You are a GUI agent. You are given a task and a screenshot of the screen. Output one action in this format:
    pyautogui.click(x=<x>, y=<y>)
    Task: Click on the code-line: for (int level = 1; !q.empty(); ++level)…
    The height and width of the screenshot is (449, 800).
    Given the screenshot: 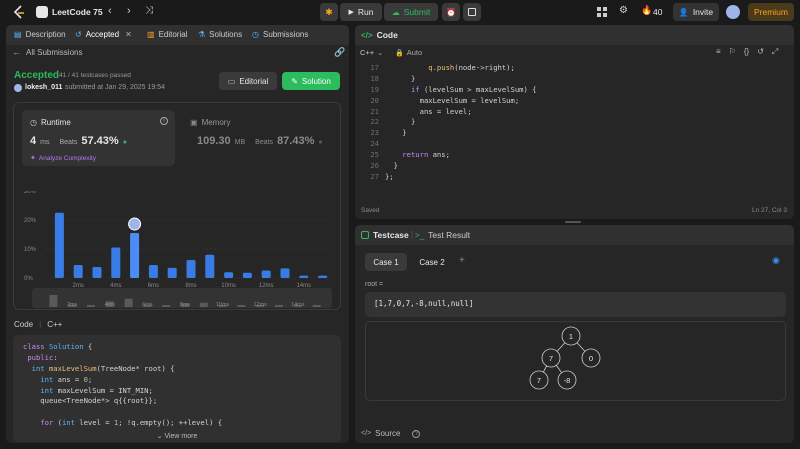 What is the action you would take?
    pyautogui.click(x=131, y=423)
    